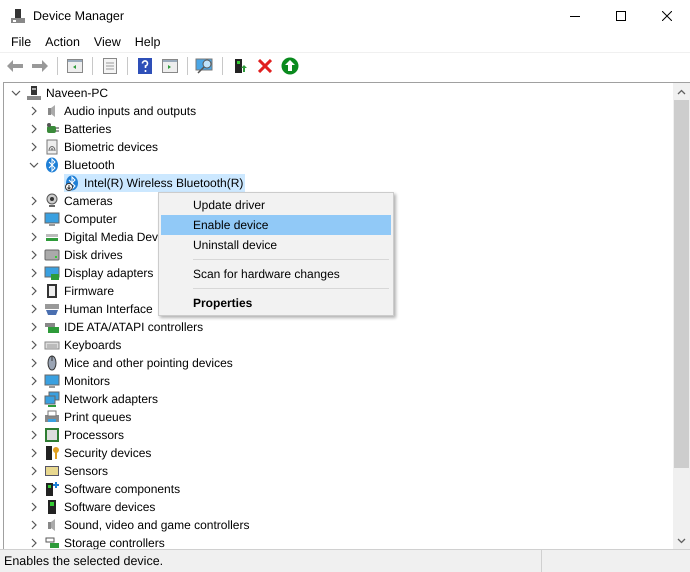 The image size is (690, 572). I want to click on tree-item: Sound, video and game controllers, so click(148, 525).